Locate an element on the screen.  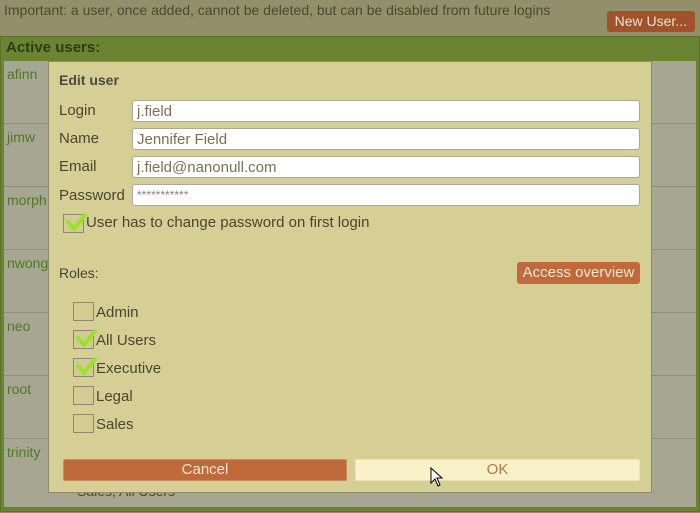
name-label: Name is located at coordinates (79, 138).